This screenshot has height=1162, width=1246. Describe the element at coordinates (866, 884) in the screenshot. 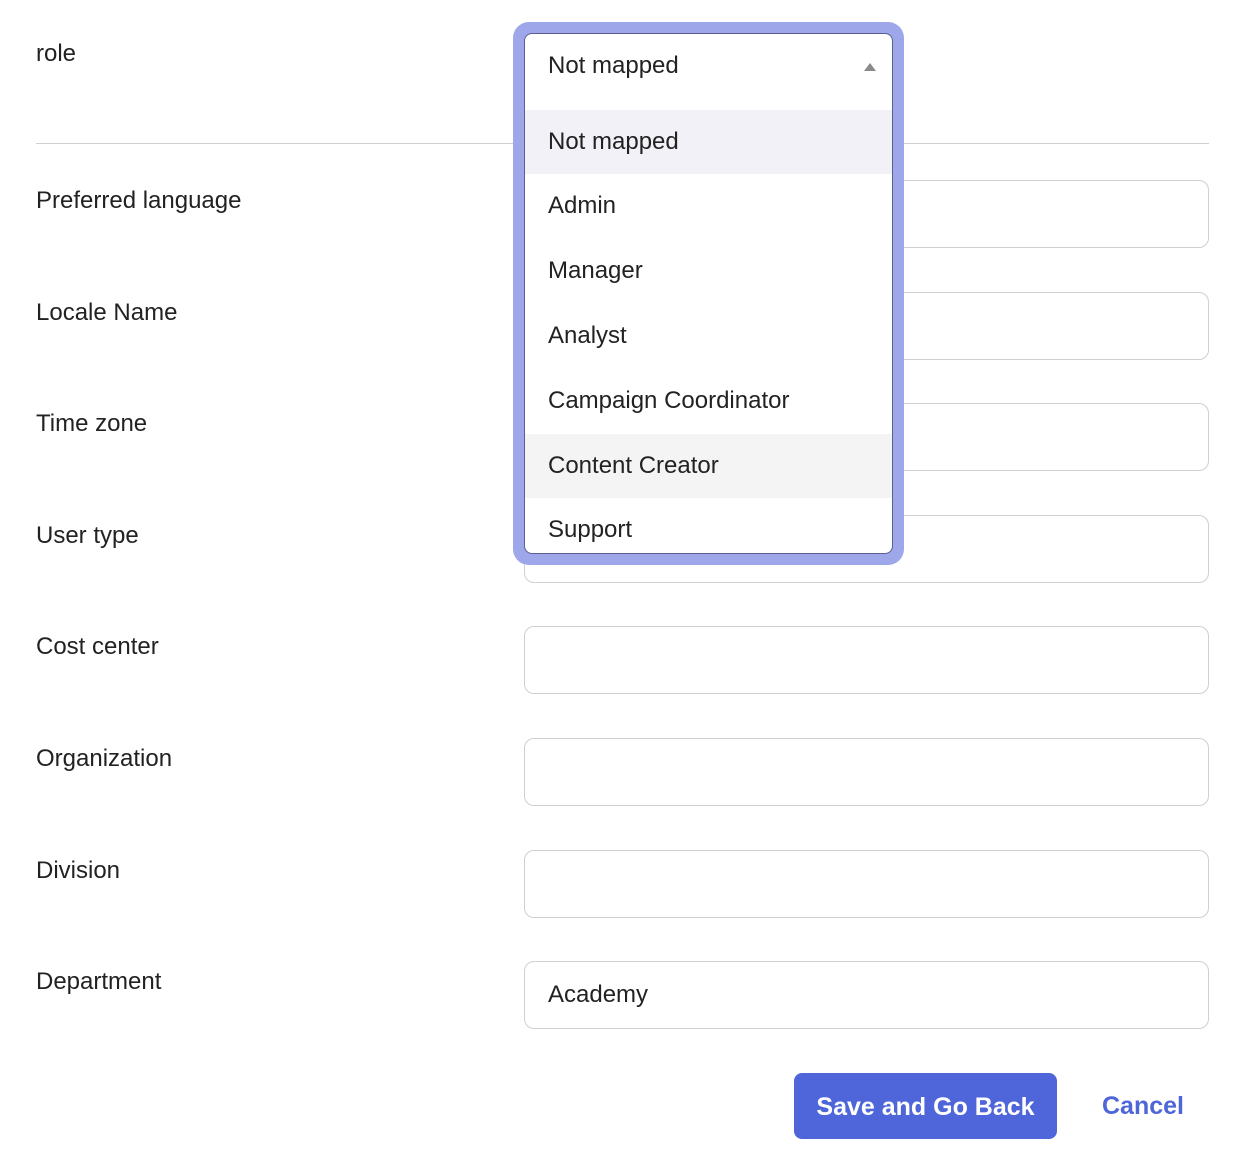

I see `division-input` at that location.